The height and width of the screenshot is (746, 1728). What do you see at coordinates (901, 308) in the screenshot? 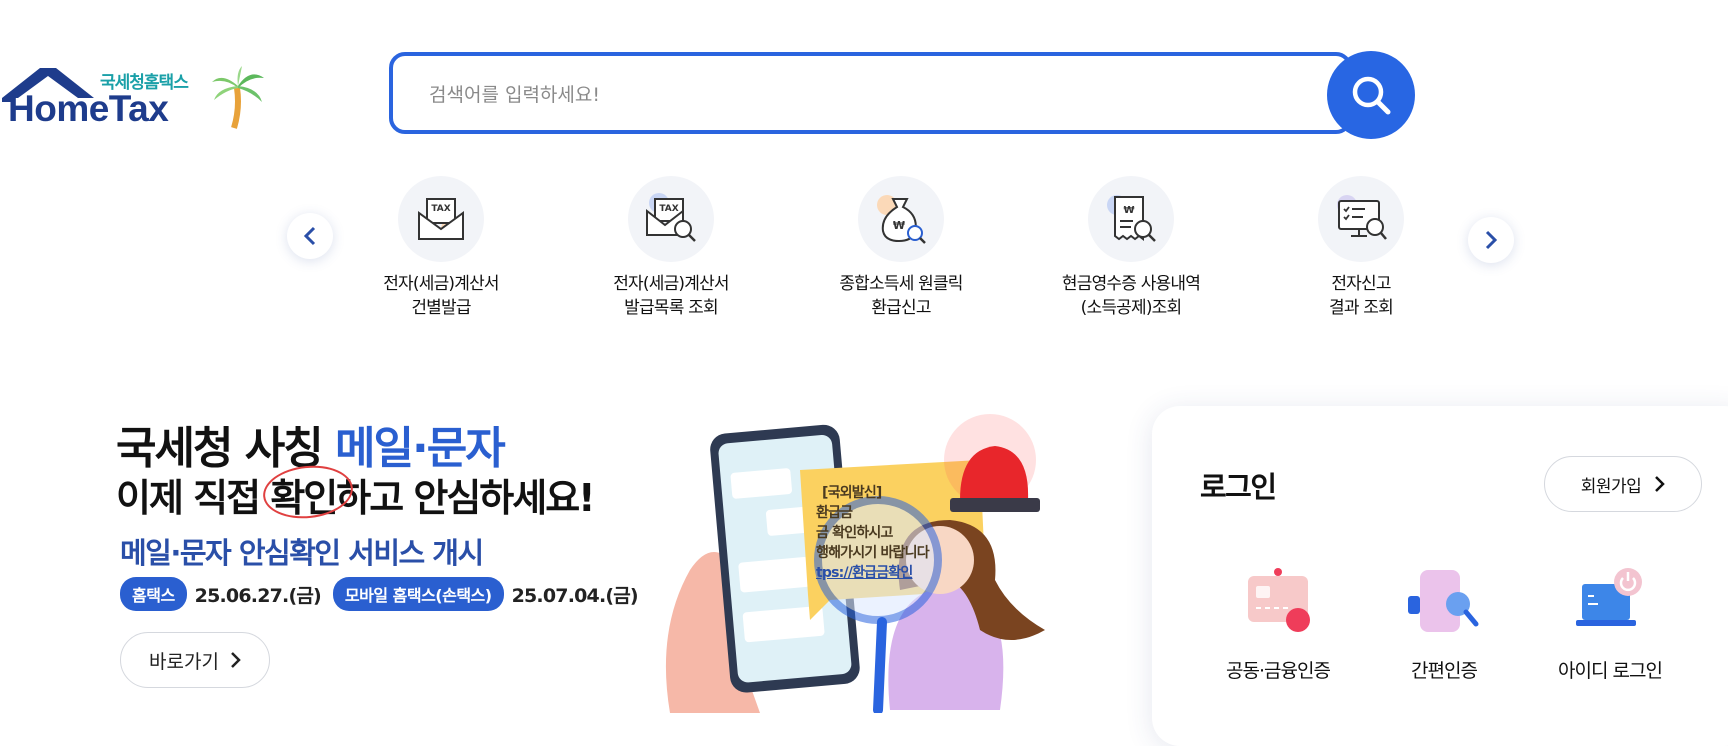
I see `quick-menu-label-line2: 환급신고` at bounding box center [901, 308].